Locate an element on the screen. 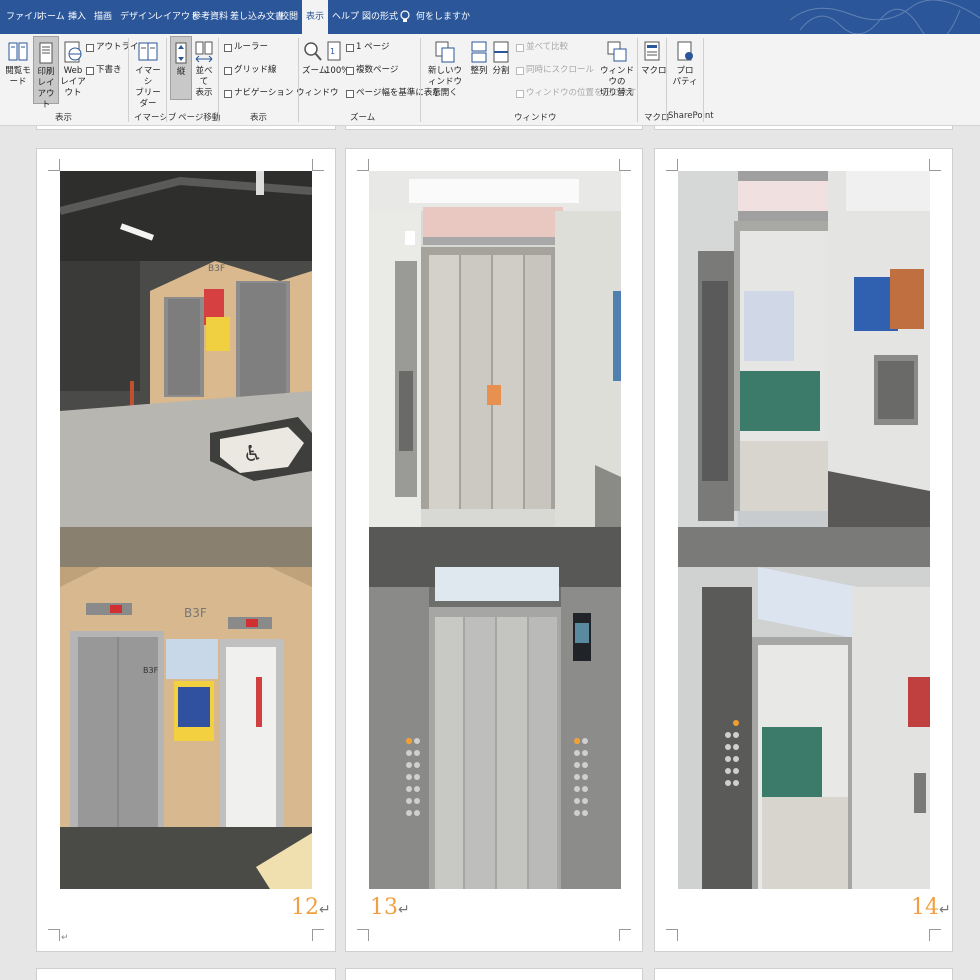 The width and height of the screenshot is (980, 980). ruler-checkbox-box is located at coordinates (228, 47).